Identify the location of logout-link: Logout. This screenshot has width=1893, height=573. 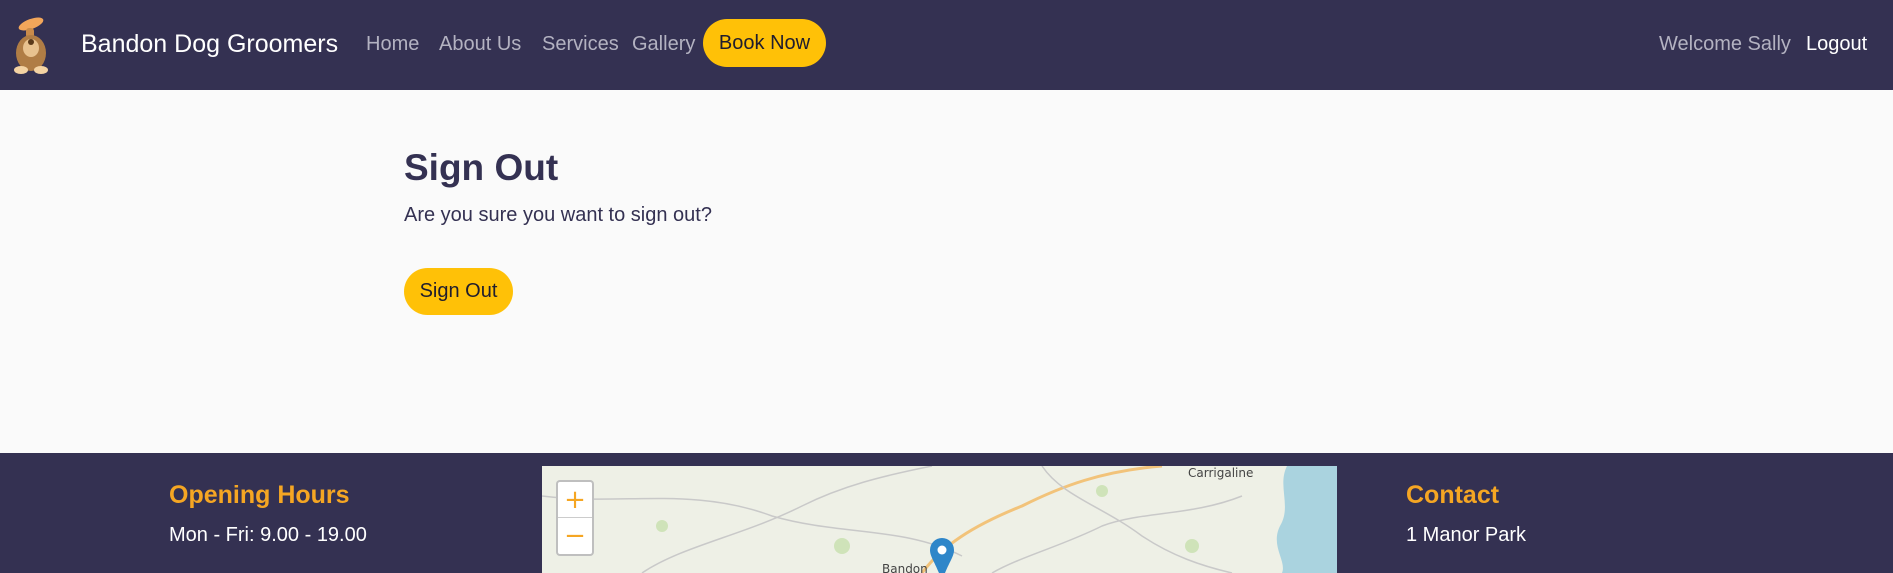
(1836, 44).